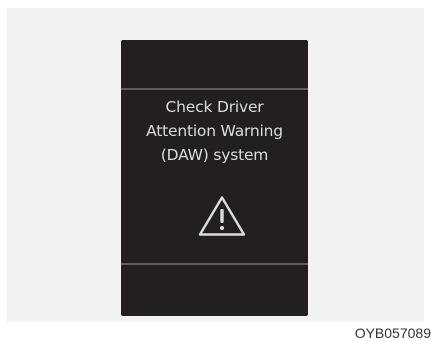 This screenshot has width=431, height=341. I want to click on top-divider, so click(214, 89).